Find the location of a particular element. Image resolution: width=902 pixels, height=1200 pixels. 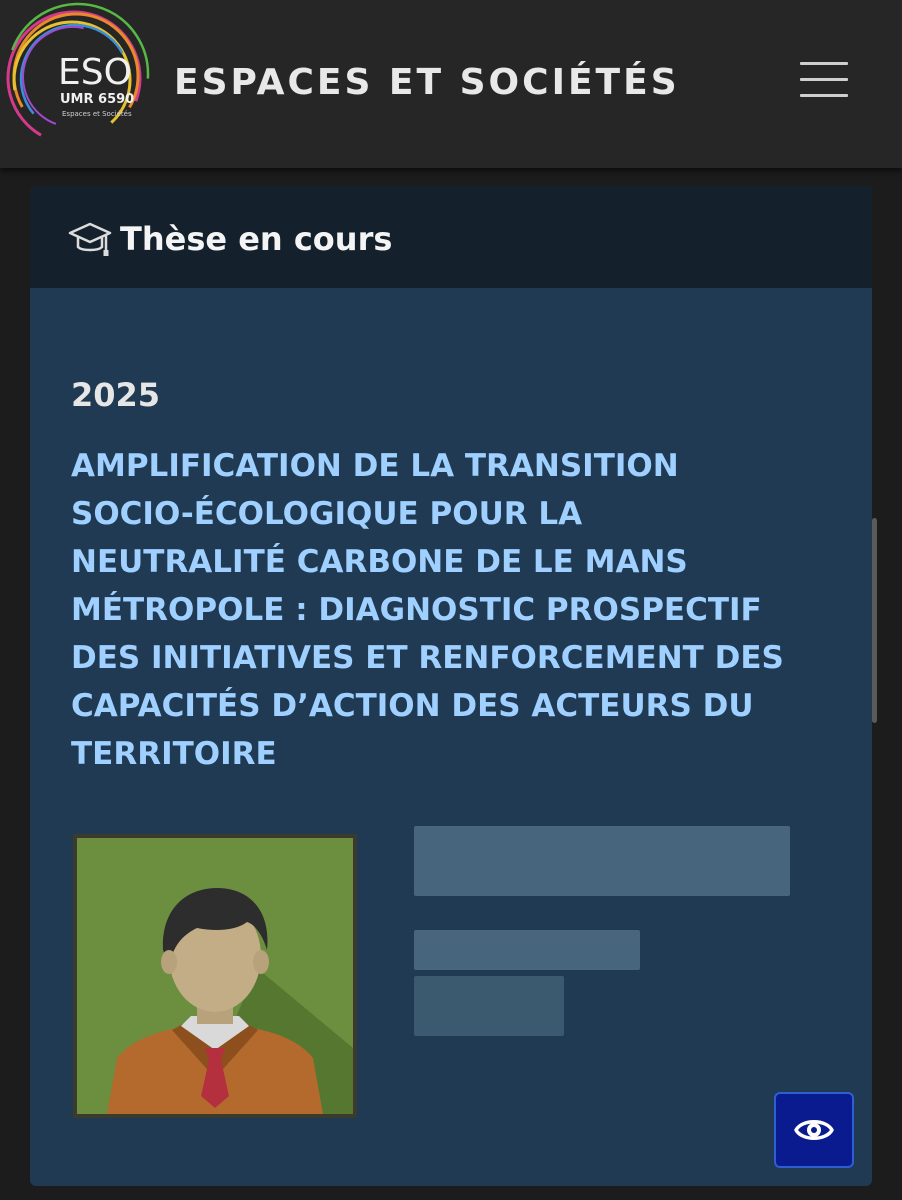

scrollbar is located at coordinates (874, 620).